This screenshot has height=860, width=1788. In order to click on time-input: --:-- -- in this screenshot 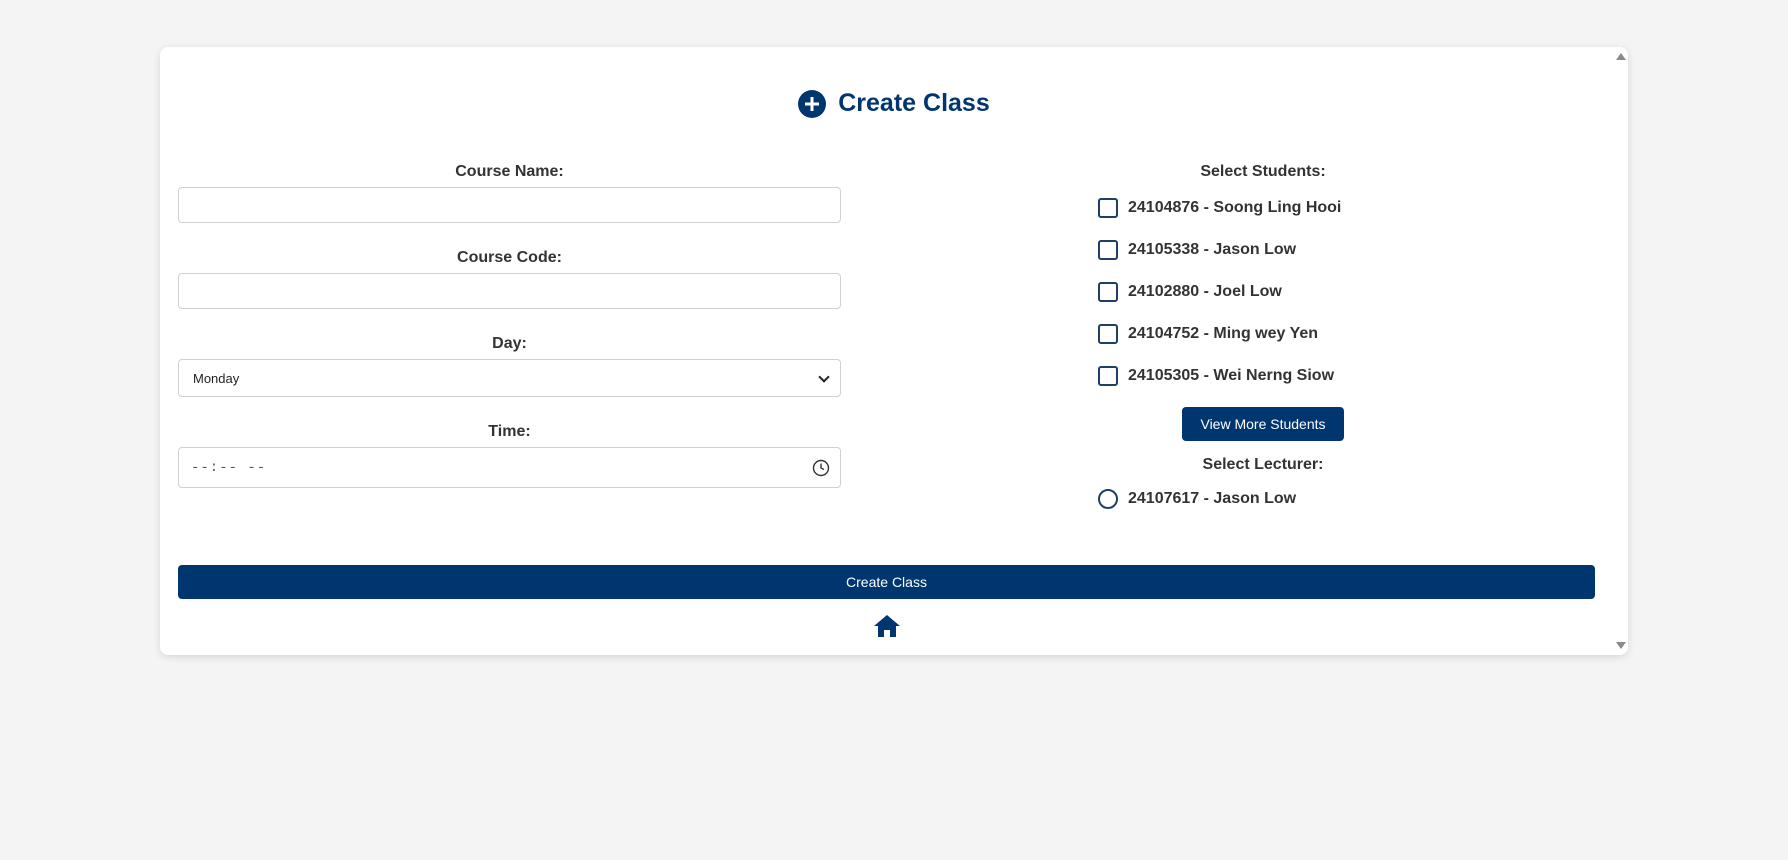, I will do `click(509, 467)`.